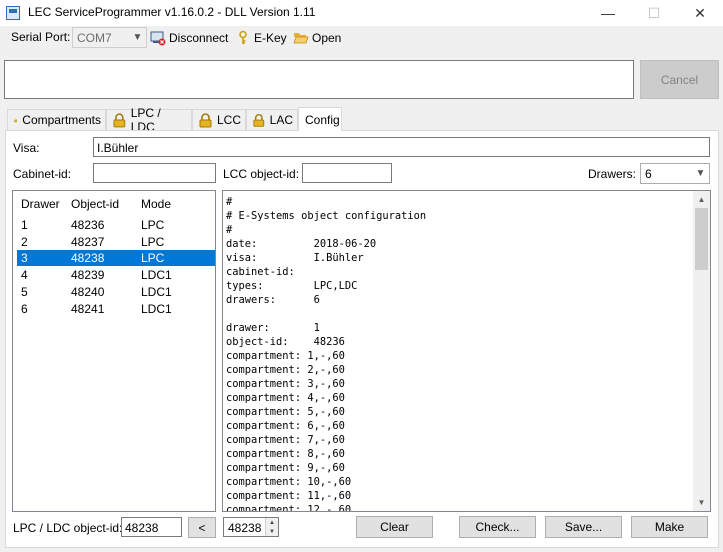  I want to click on list-item: 1 48236 LPC, so click(116, 225).